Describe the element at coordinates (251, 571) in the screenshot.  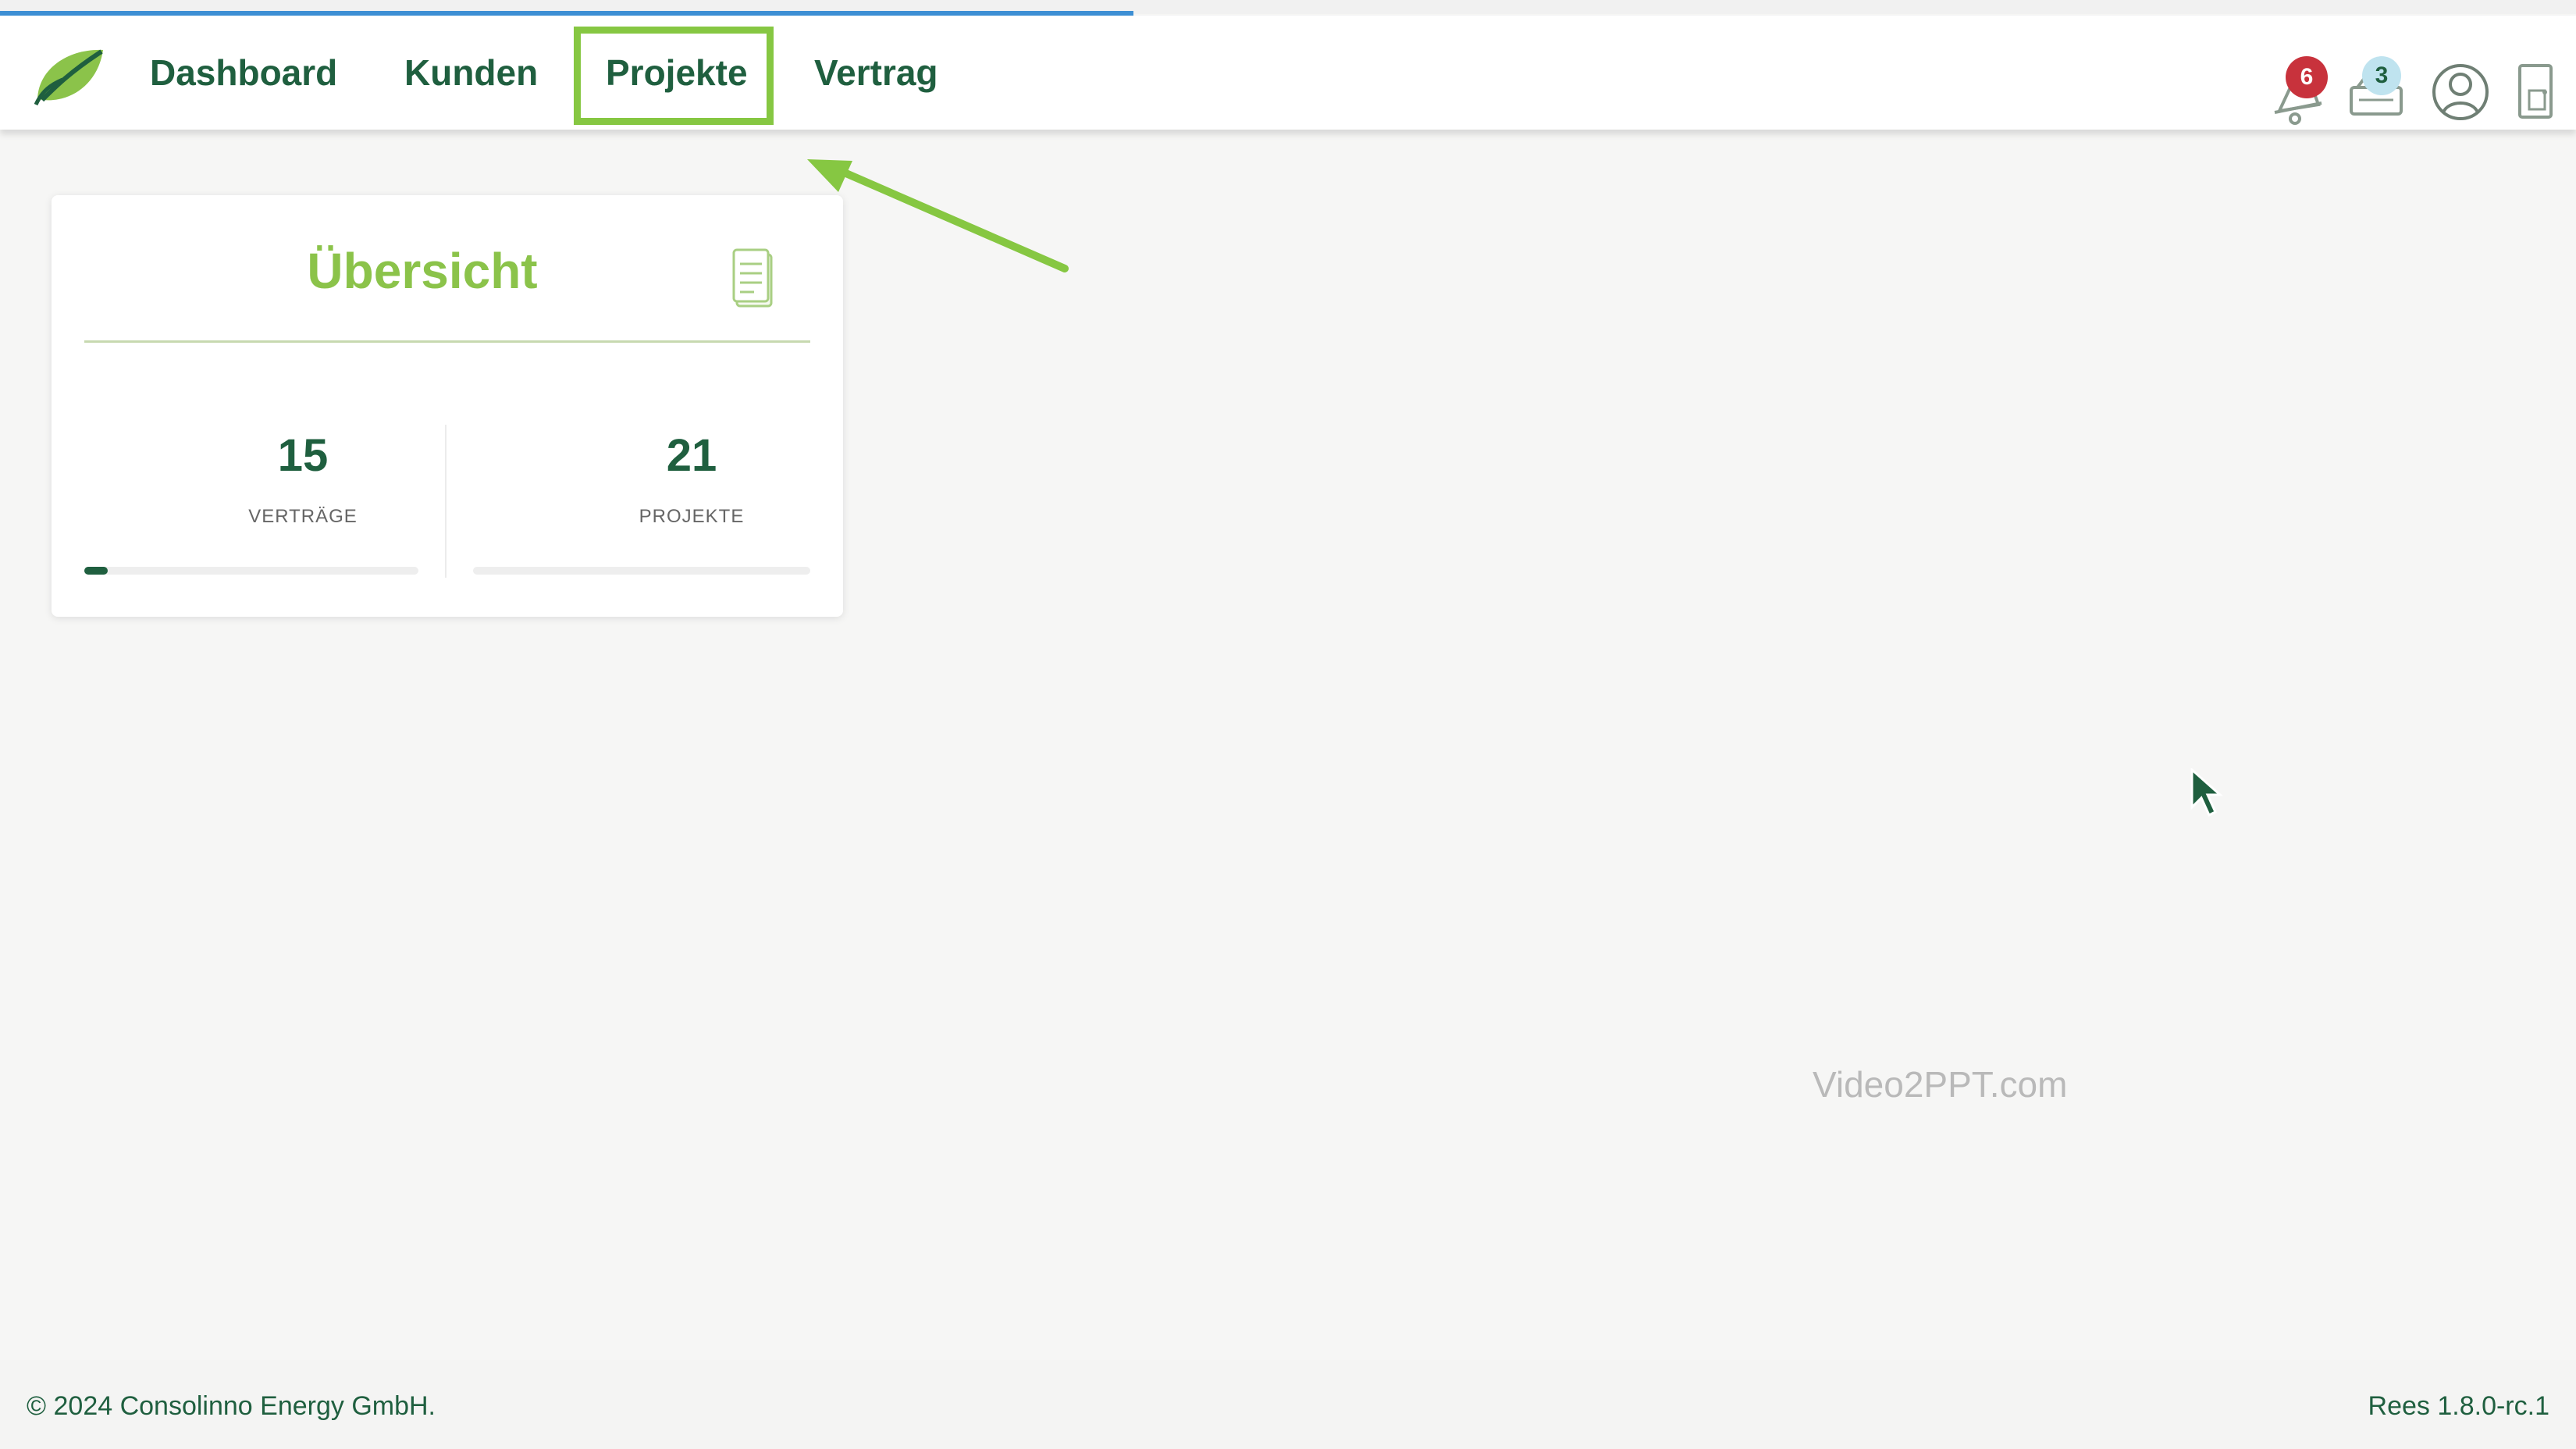
I see `contracts-progress-track` at that location.